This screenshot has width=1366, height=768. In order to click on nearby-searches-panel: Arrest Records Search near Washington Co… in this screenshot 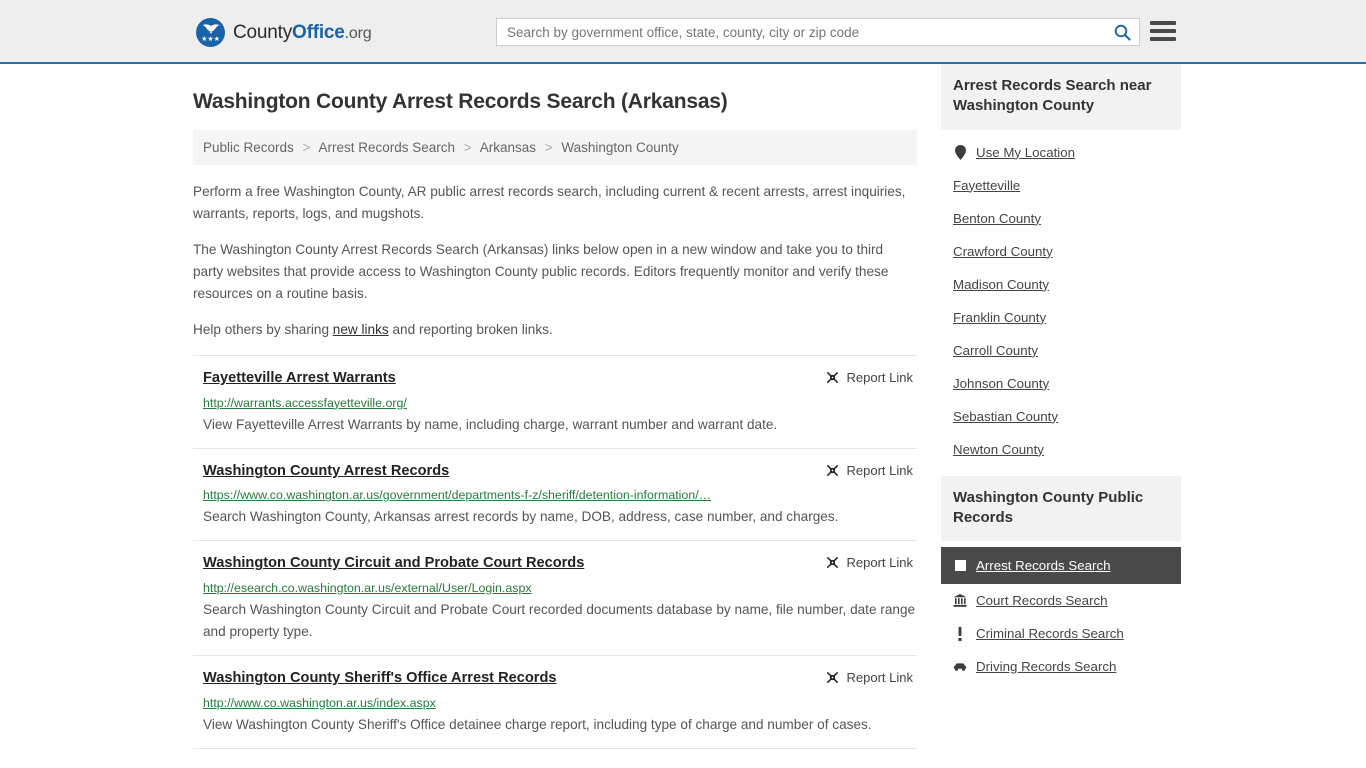, I will do `click(1061, 265)`.